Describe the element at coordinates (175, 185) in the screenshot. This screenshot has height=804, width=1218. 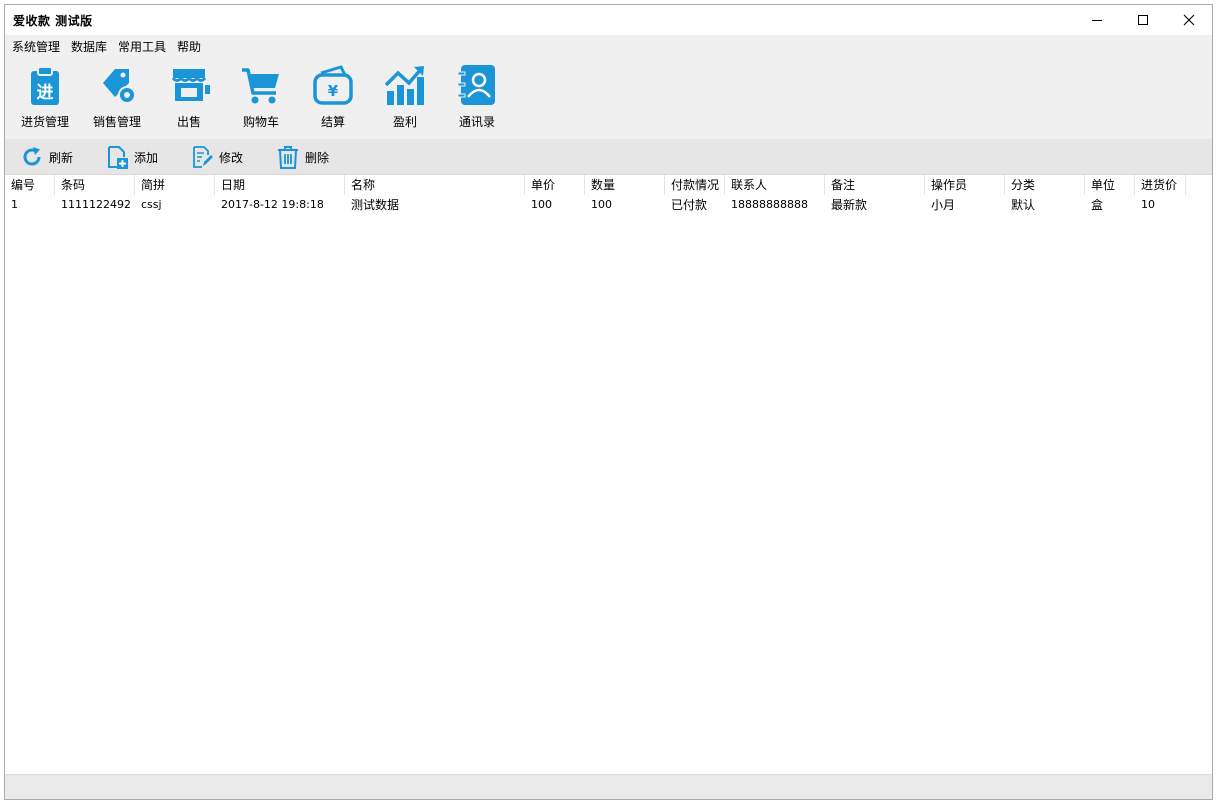
I see `column-header: 简拼` at that location.